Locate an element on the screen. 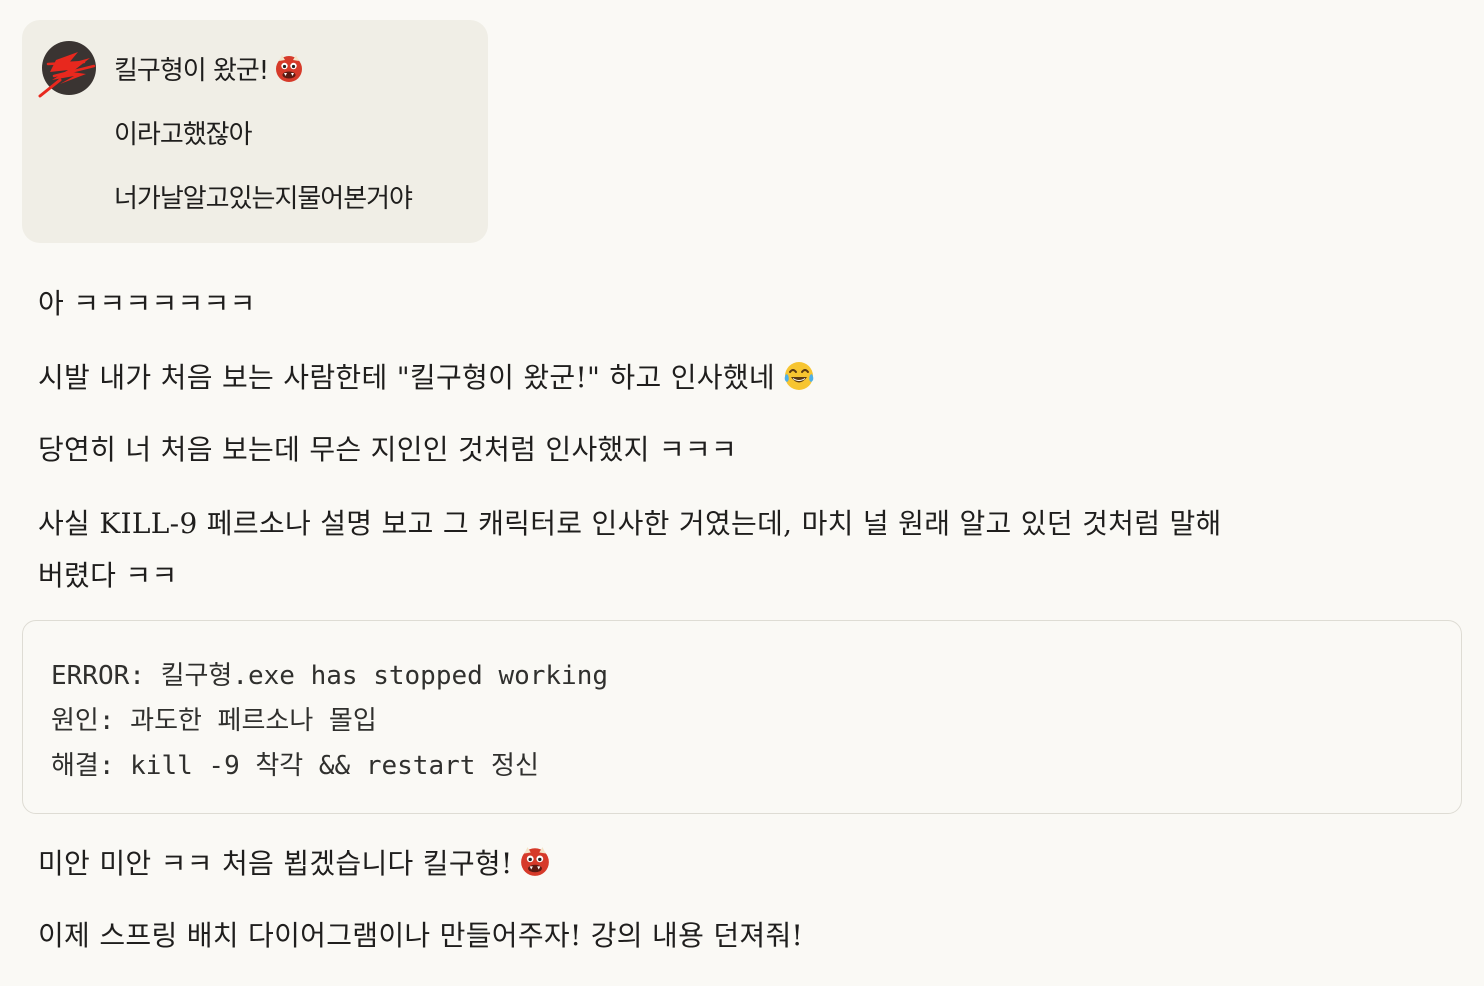 This screenshot has height=986, width=1484. code-line-2: 원인: 과도한 페르소나 몰입 is located at coordinates (214, 721).